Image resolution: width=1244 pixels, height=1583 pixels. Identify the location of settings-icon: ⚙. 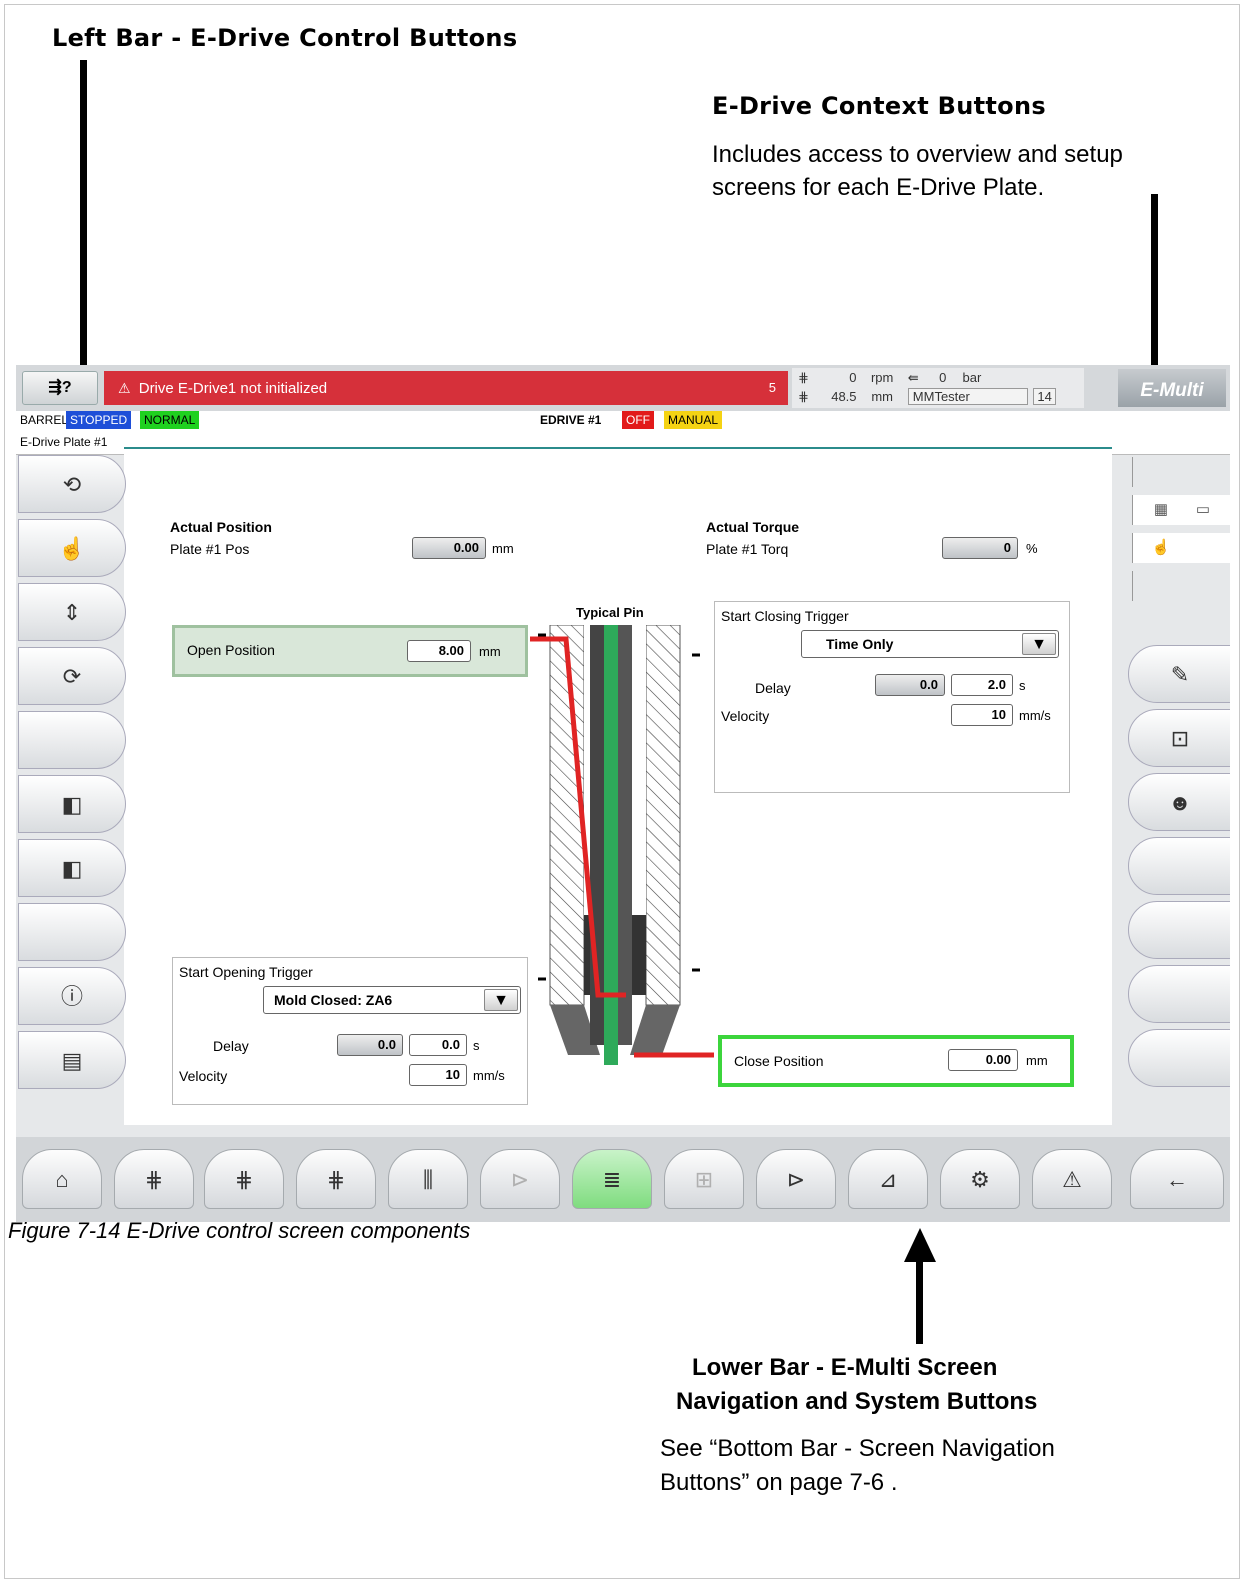
(980, 1179).